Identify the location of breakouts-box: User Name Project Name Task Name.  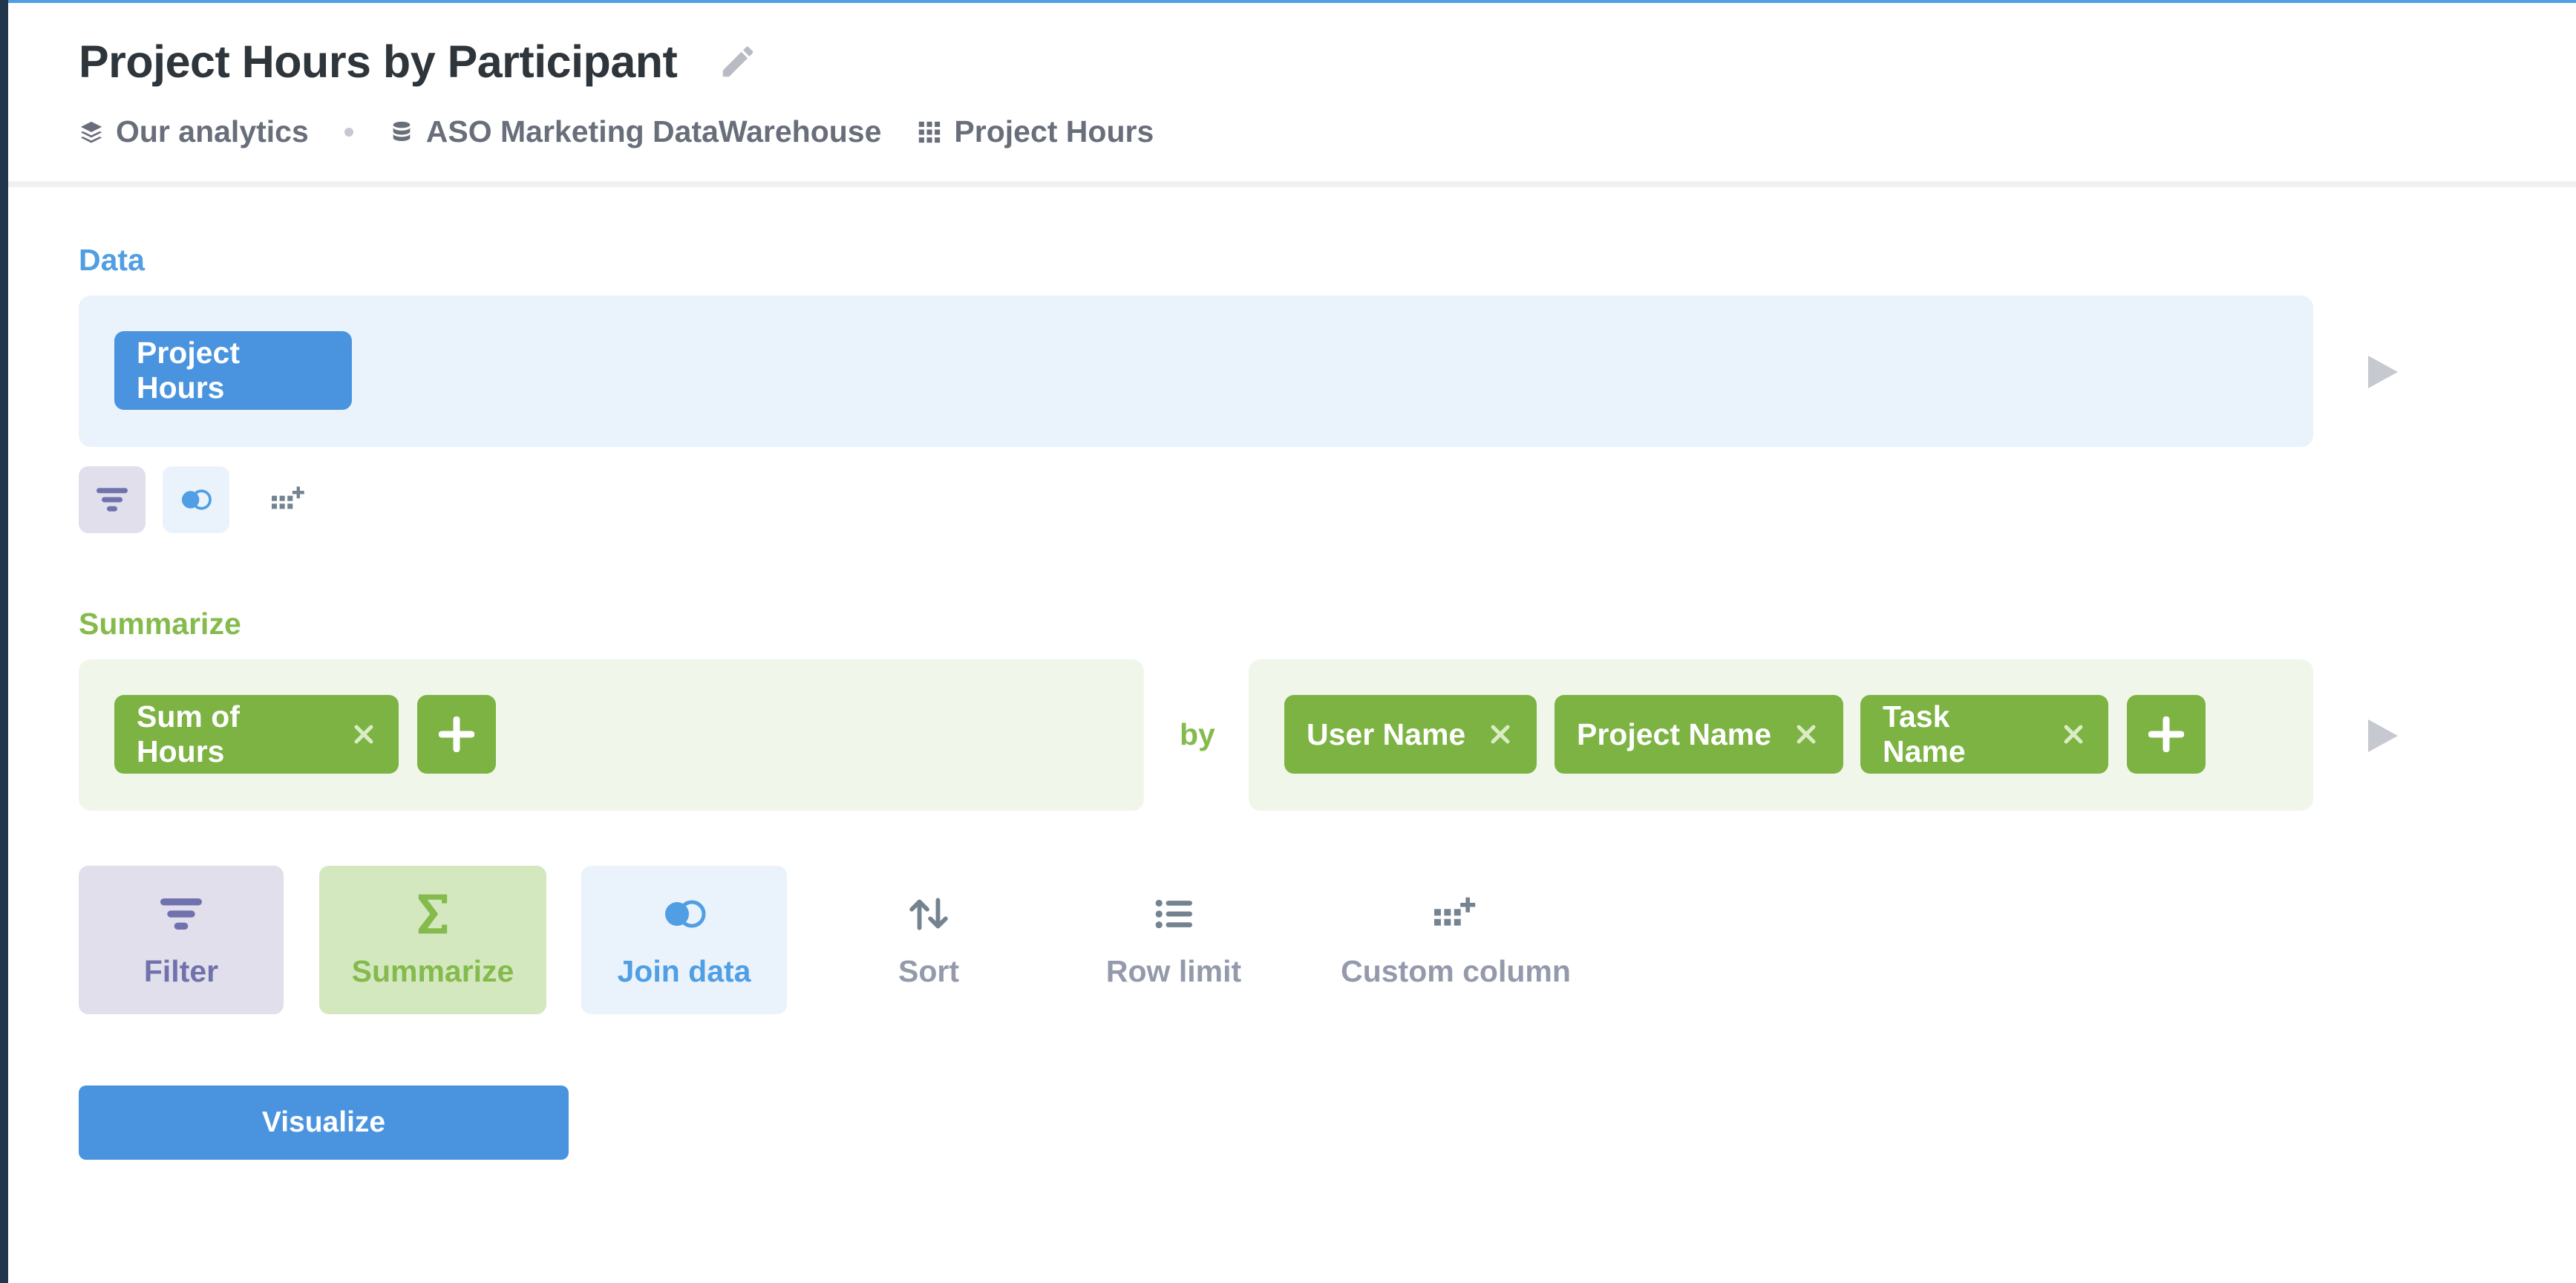
(1781, 735).